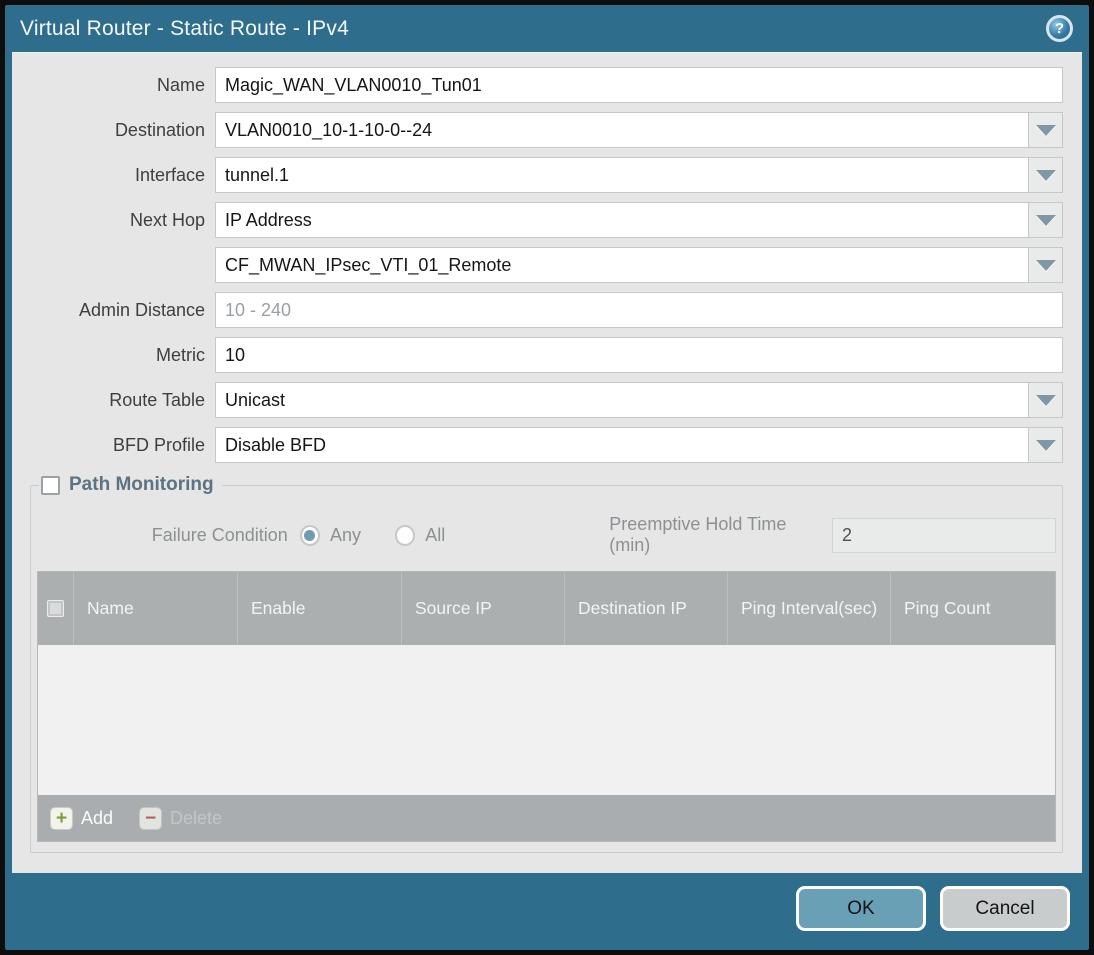  I want to click on select-all-checkbox, so click(55, 608).